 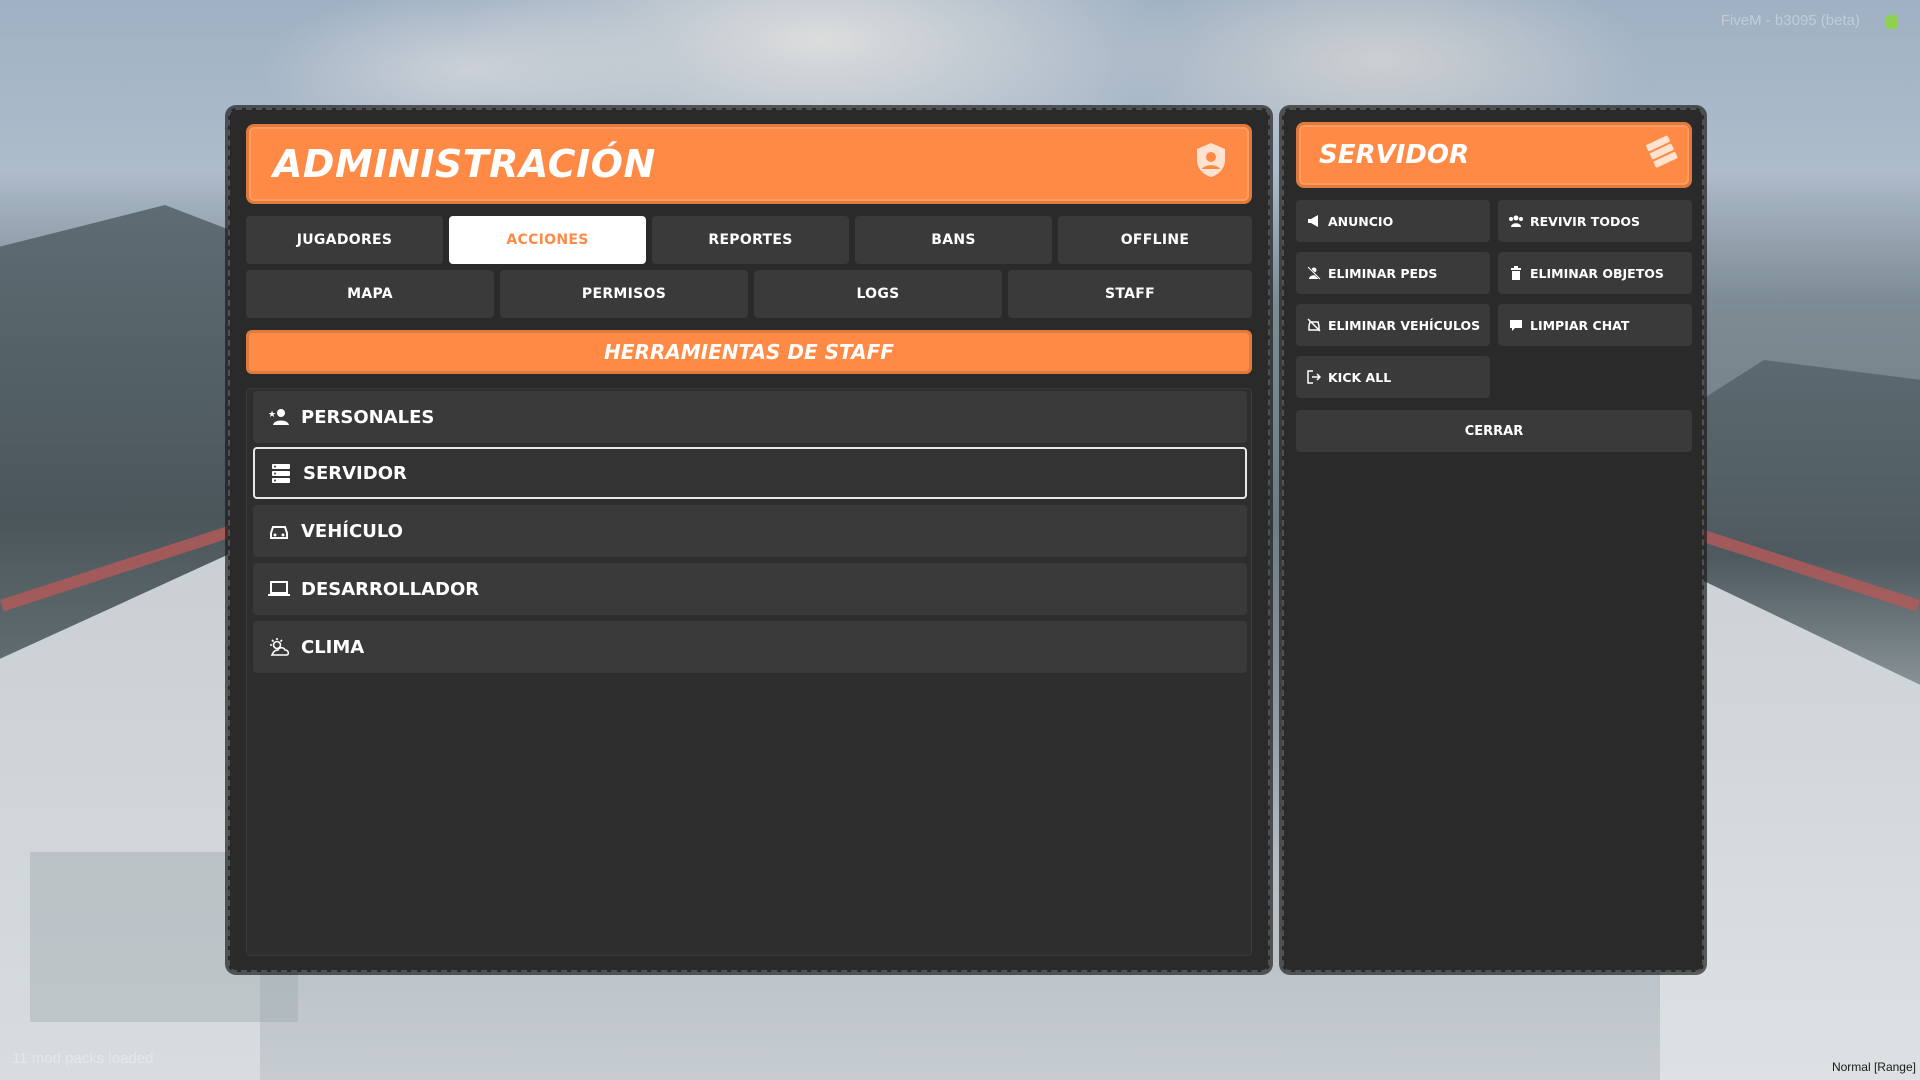 I want to click on tab-jugadores: JUGADORES, so click(x=344, y=240).